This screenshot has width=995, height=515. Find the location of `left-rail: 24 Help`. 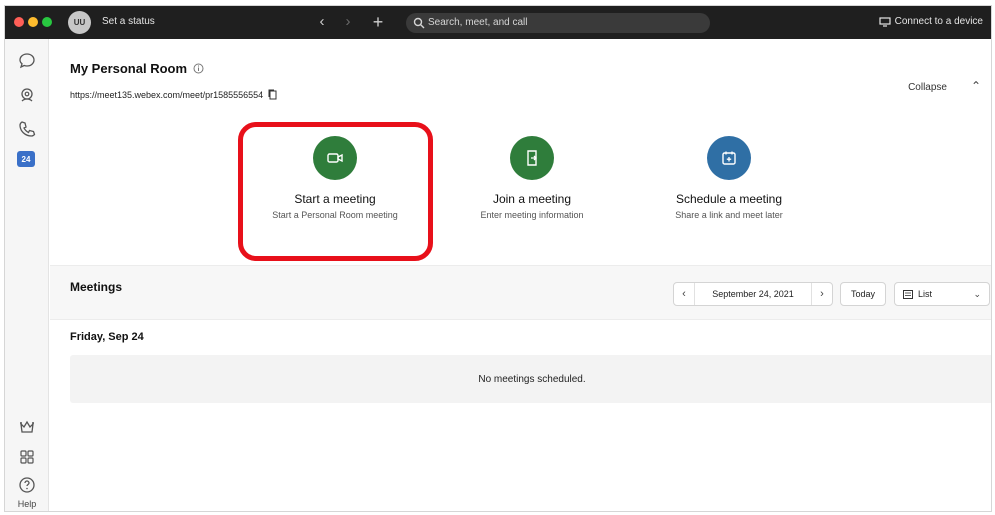

left-rail: 24 Help is located at coordinates (27, 275).